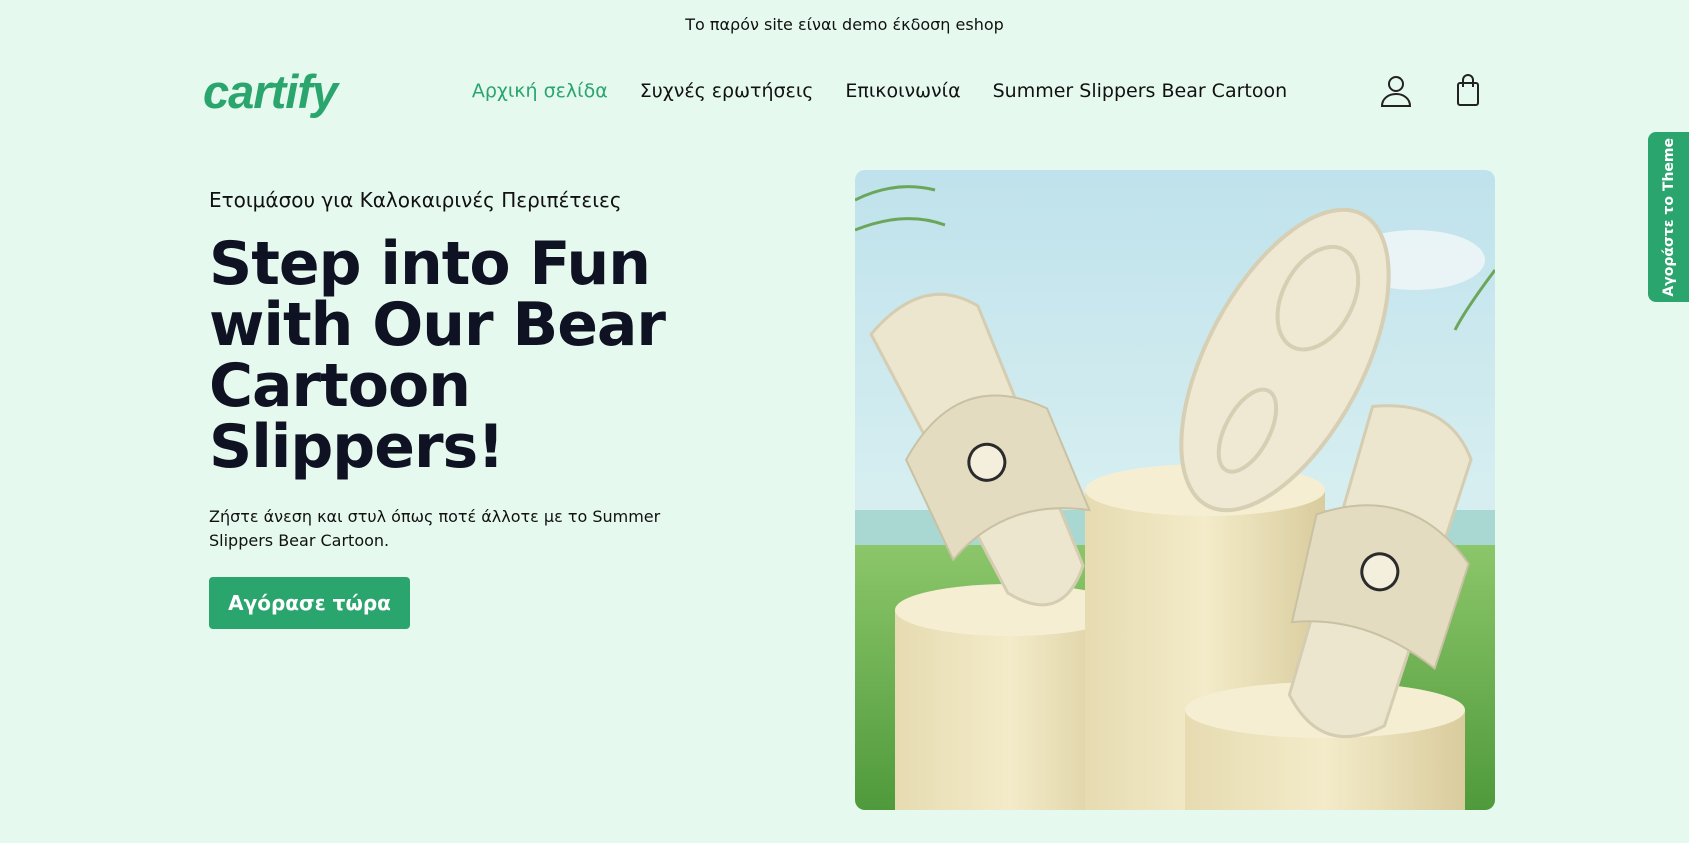  What do you see at coordinates (415, 200) in the screenshot?
I see `hero-eyebrow: Ετοιμάσου για Καλοκαιρινές Περιπέτειες` at bounding box center [415, 200].